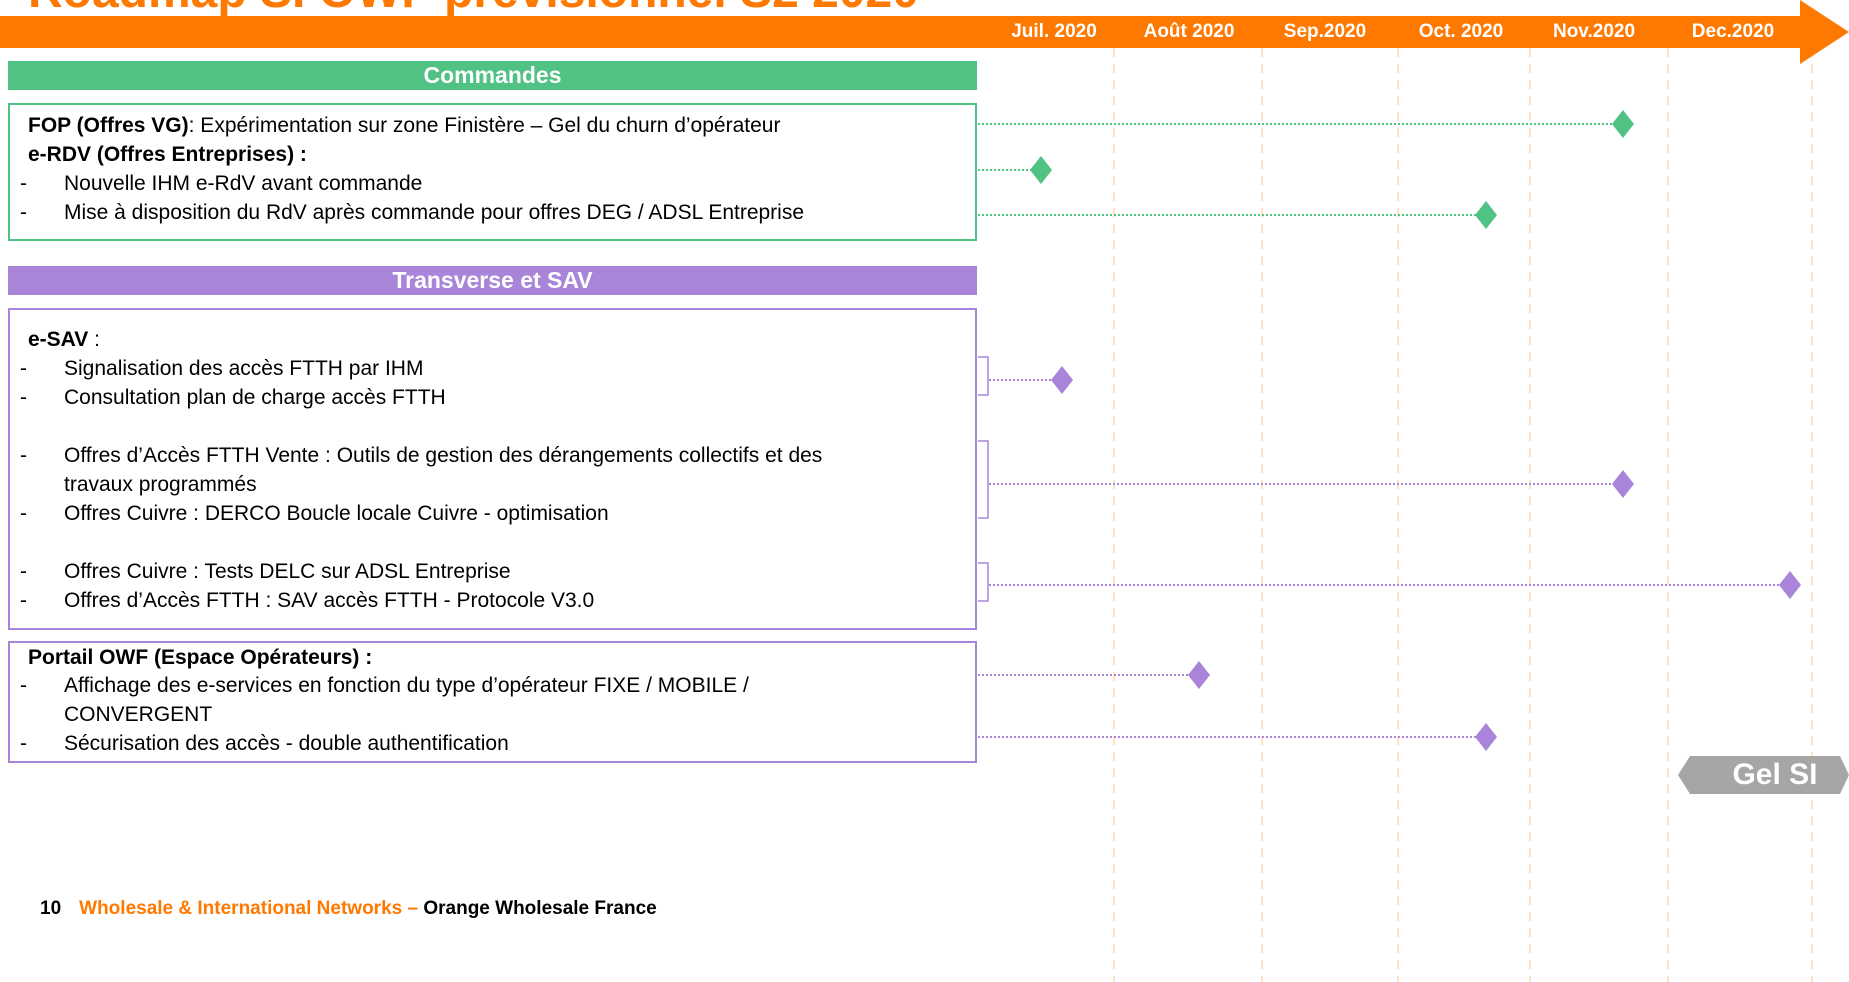  I want to click on esav-label: e-SAV, so click(58, 339).